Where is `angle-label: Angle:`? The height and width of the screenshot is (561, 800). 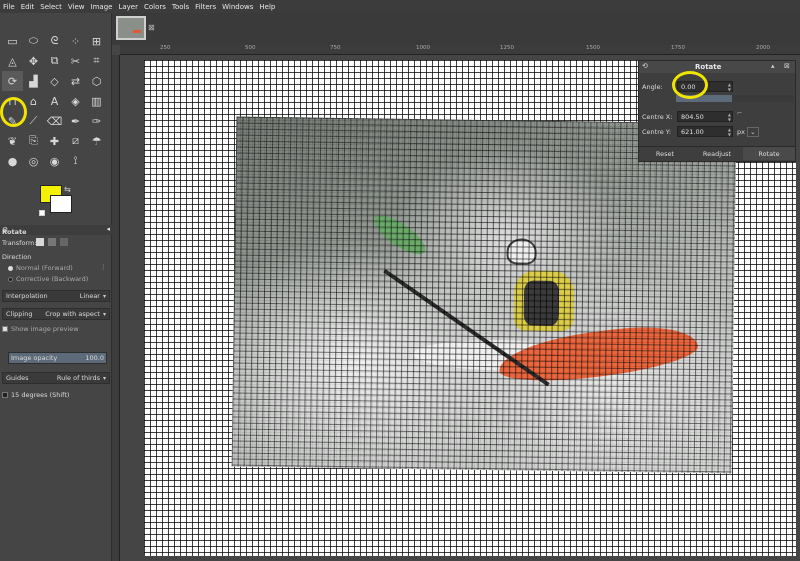
angle-label: Angle: is located at coordinates (652, 87).